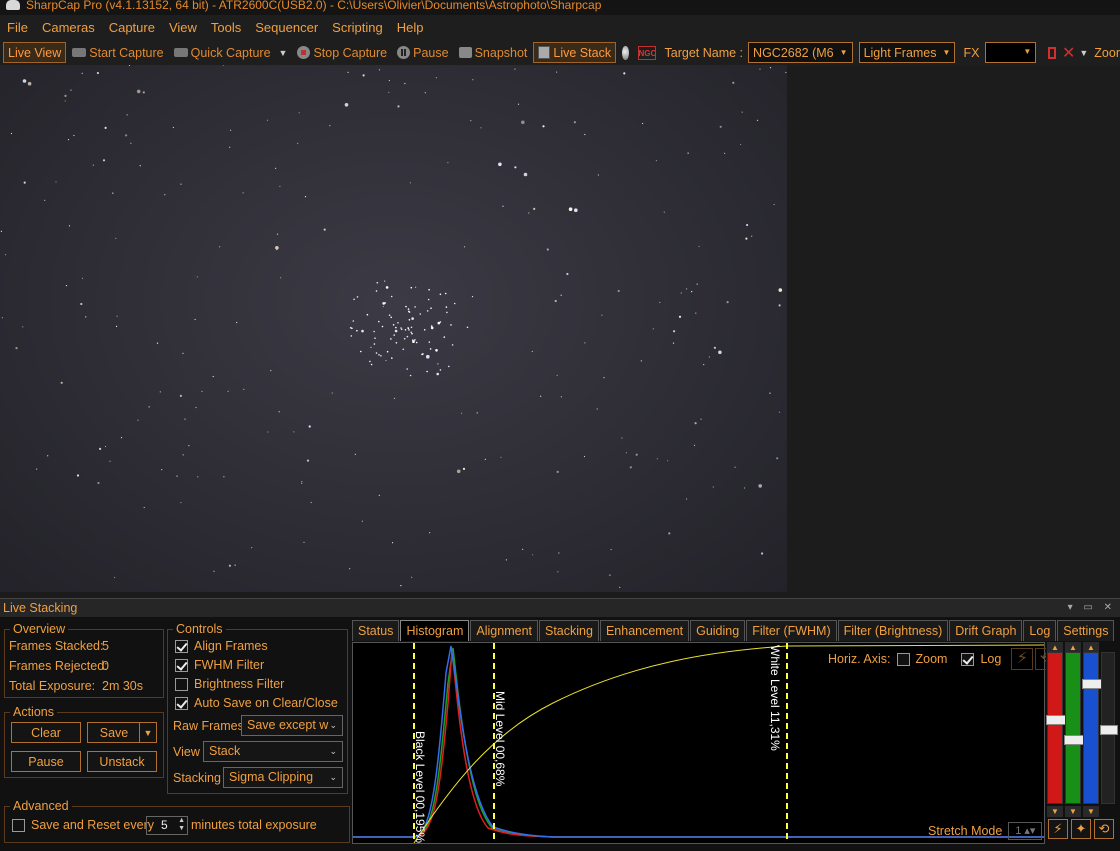  I want to click on auto-save-checkbox: Auto Save on Clear/Close, so click(256, 703).